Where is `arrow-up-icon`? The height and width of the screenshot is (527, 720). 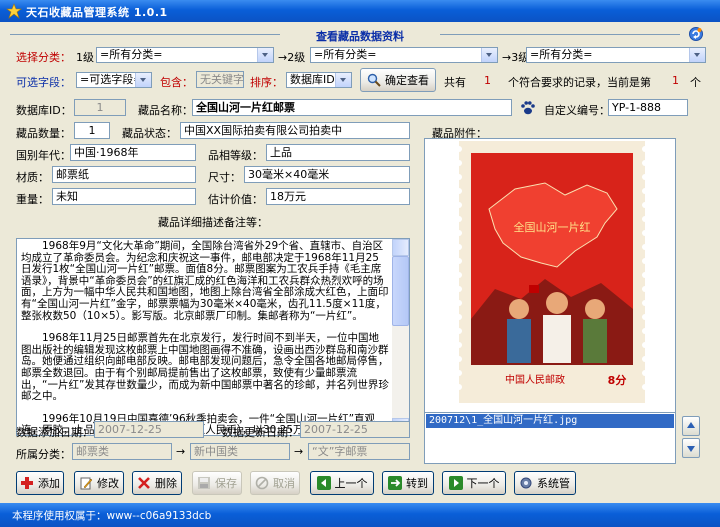 arrow-up-icon is located at coordinates (691, 425).